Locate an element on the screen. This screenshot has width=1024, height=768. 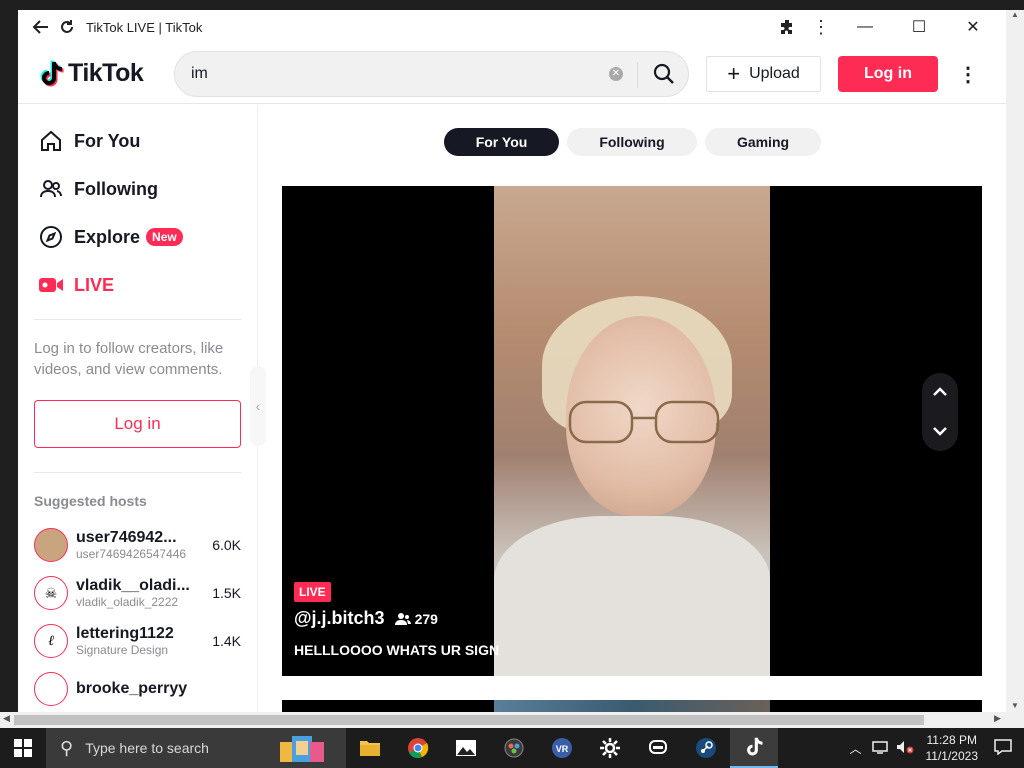
host-item: ℓ lettering1122 Signature Design 1.4K is located at coordinates (137, 641).